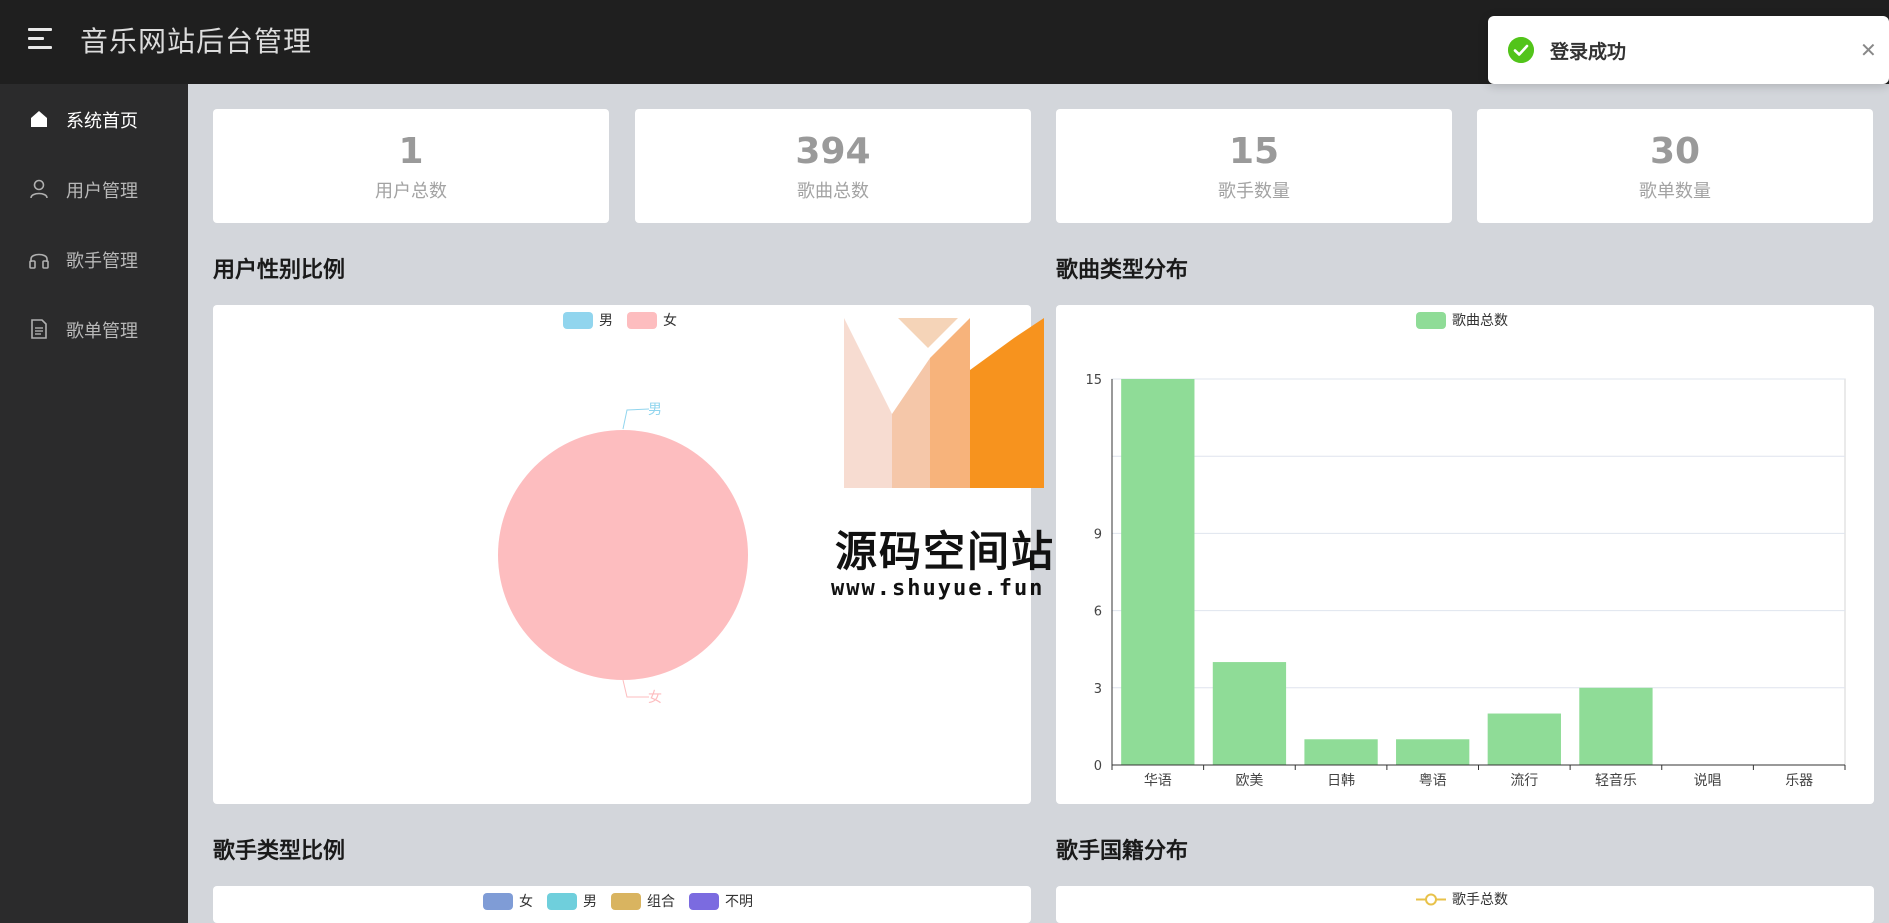 The width and height of the screenshot is (1889, 923). What do you see at coordinates (643, 901) in the screenshot?
I see `legend-item-group: 组合` at bounding box center [643, 901].